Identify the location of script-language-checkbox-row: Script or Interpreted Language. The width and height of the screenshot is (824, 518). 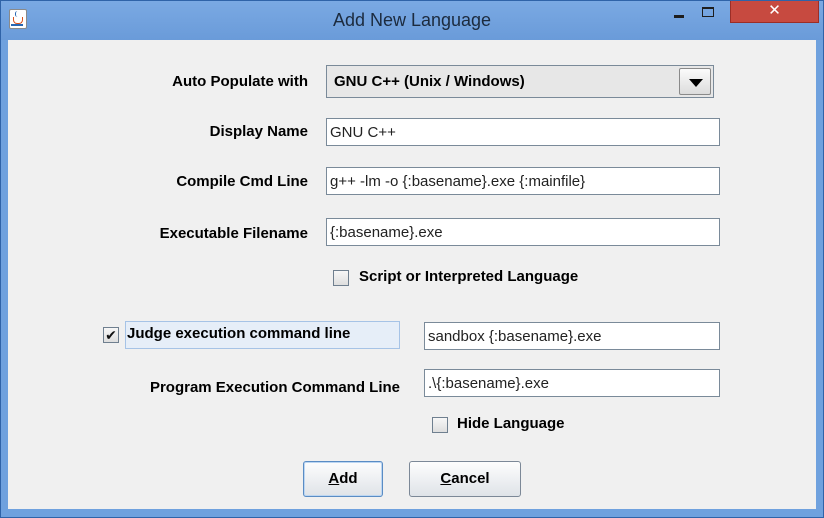
(478, 279).